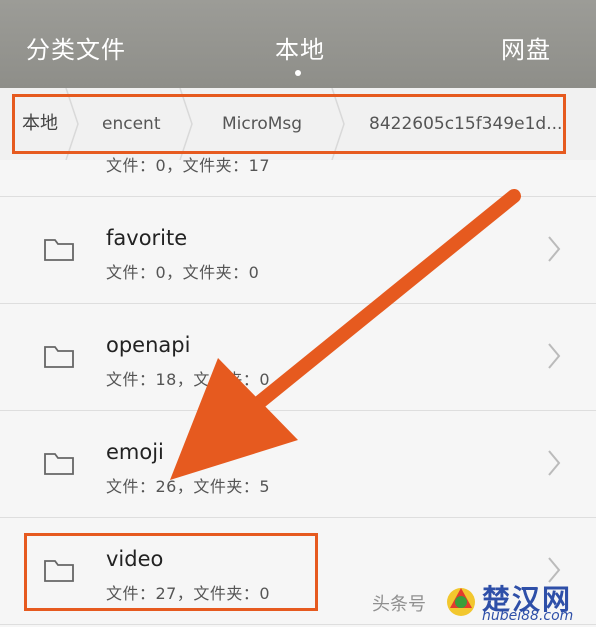 The width and height of the screenshot is (596, 627). What do you see at coordinates (300, 47) in the screenshot?
I see `tab-local: 本地` at bounding box center [300, 47].